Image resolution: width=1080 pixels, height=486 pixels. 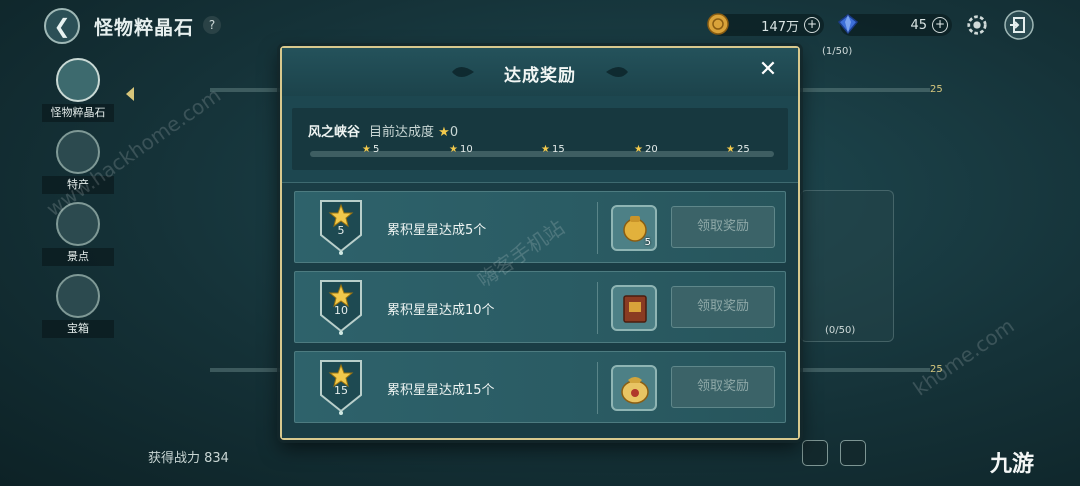 What do you see at coordinates (647, 242) in the screenshot?
I see `item-count: 5` at bounding box center [647, 242].